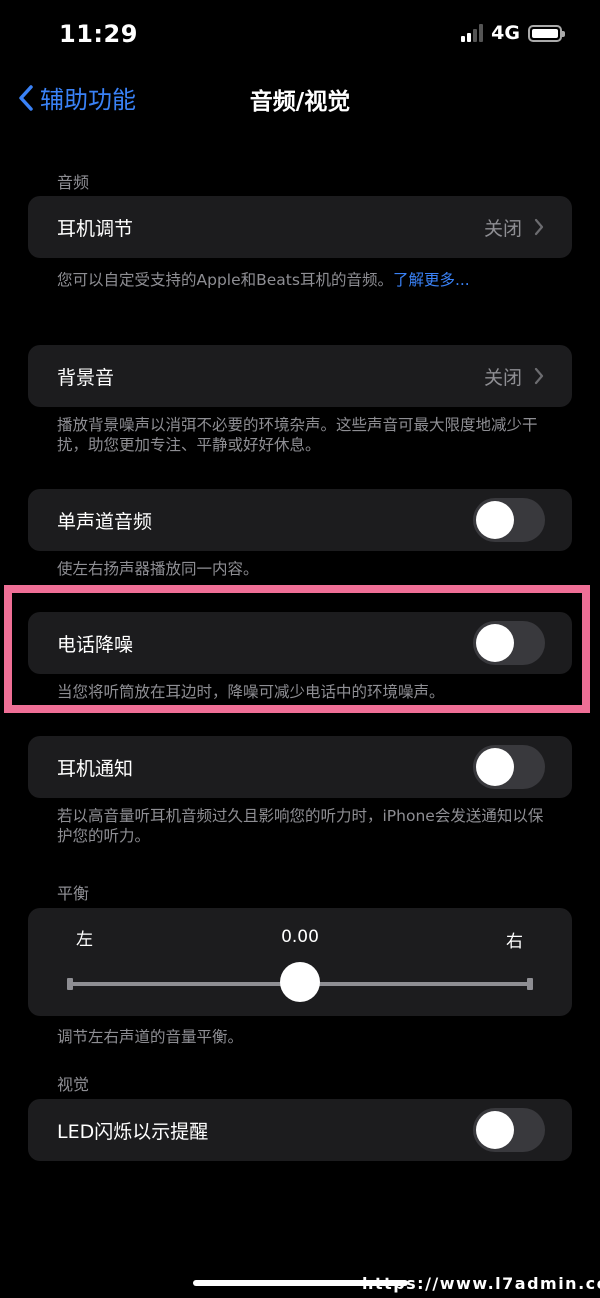 The image size is (600, 1298). I want to click on mono-audio-row: 单声道音频, so click(300, 520).